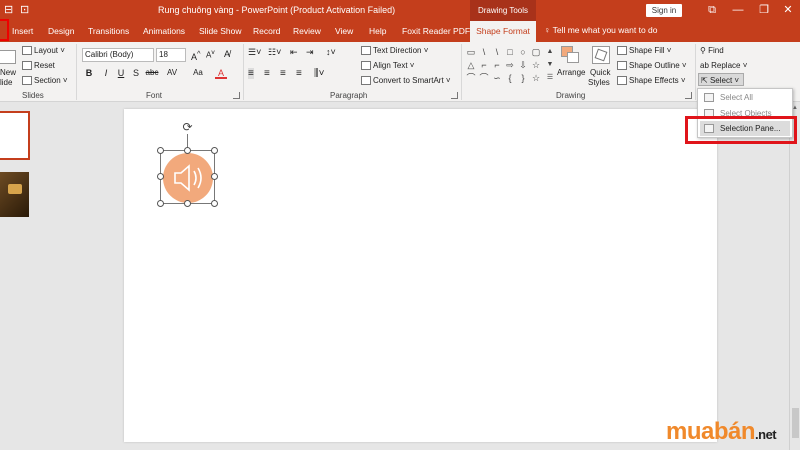 The image size is (800, 450). What do you see at coordinates (214, 150) in the screenshot?
I see `resize-handle-ne` at bounding box center [214, 150].